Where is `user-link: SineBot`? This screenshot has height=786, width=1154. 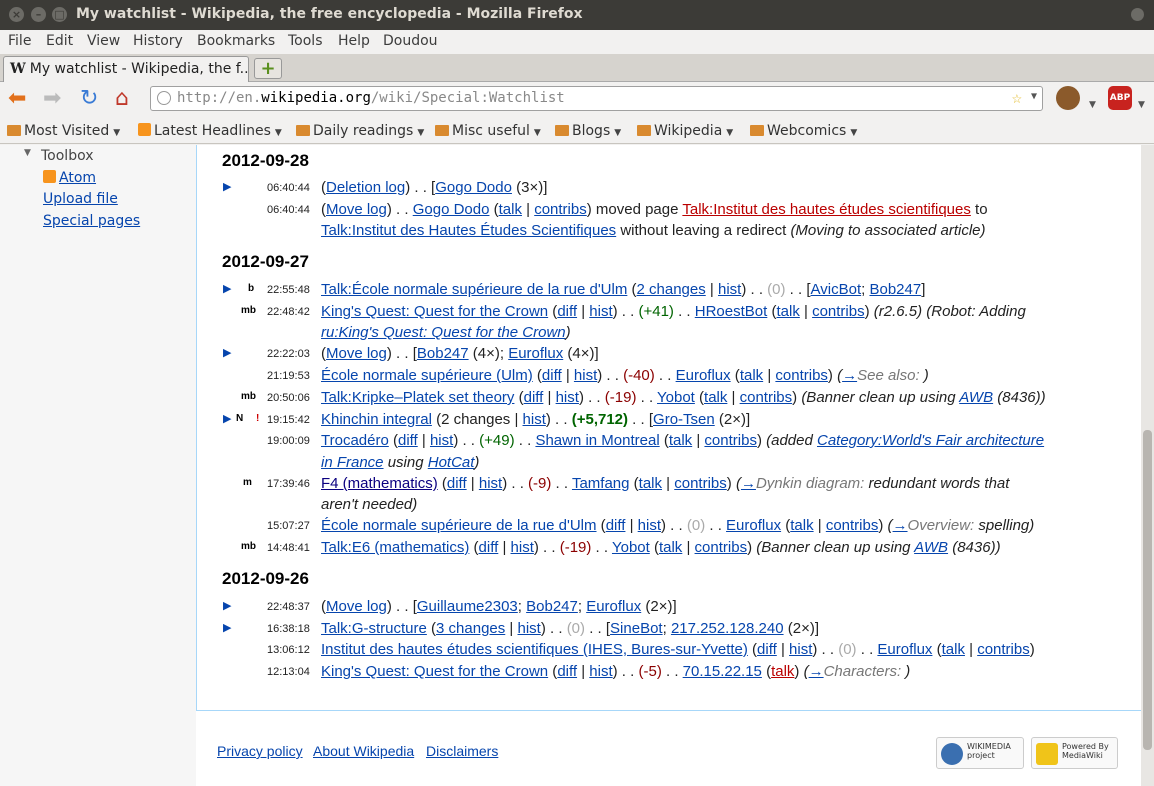 user-link: SineBot is located at coordinates (636, 628).